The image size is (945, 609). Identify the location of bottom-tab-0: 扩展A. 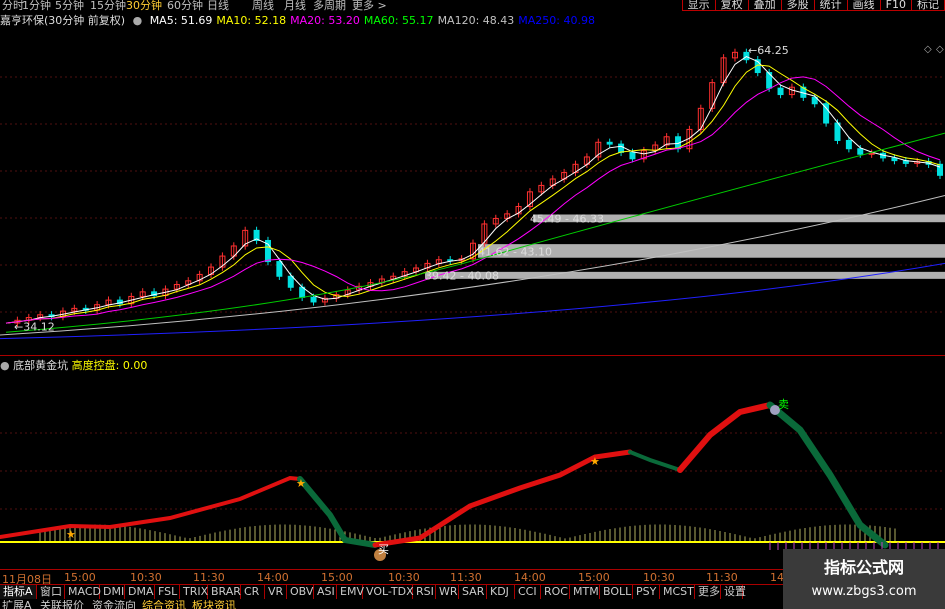
(17, 604).